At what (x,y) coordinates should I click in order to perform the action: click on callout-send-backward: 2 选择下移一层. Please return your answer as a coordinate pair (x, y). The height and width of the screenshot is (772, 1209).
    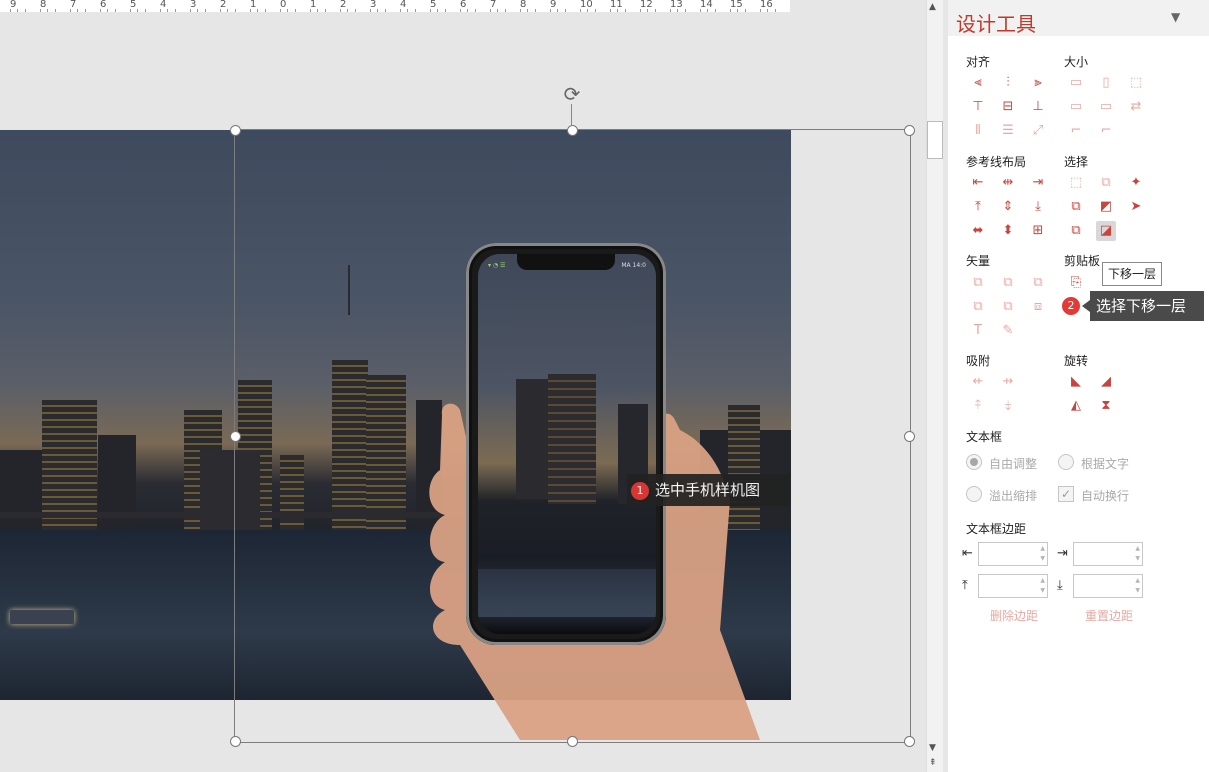
    Looking at the image, I should click on (1132, 306).